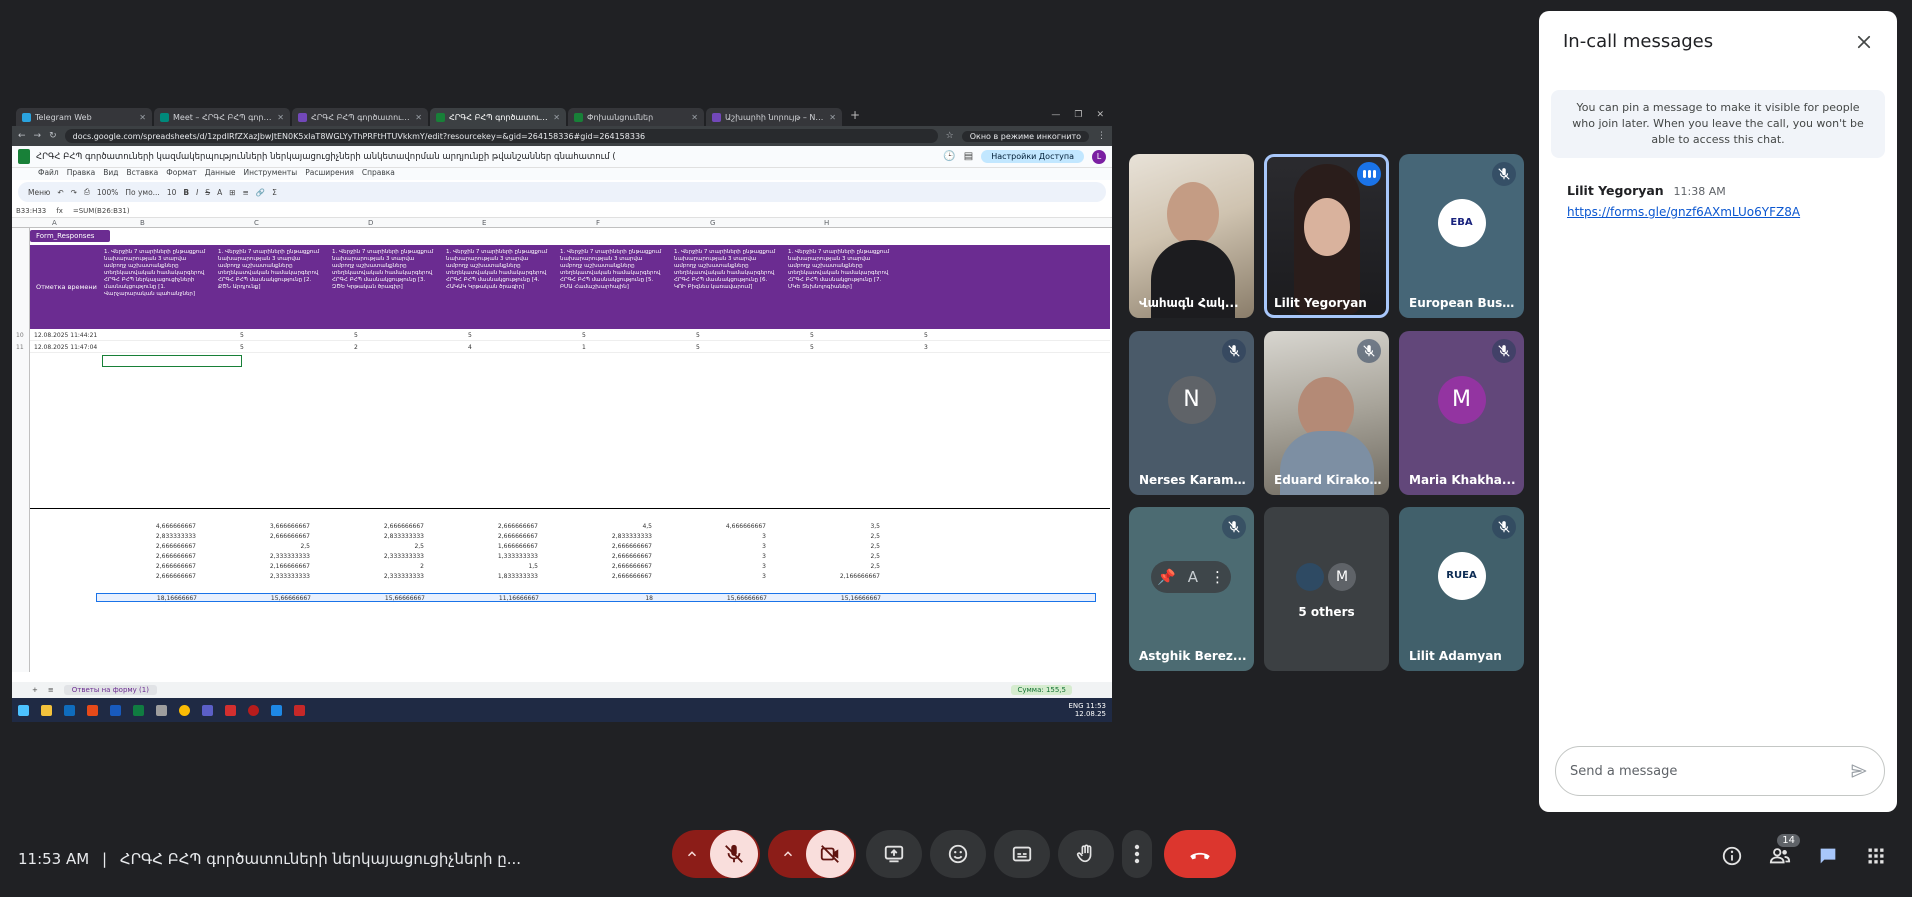 The width and height of the screenshot is (1912, 897). I want to click on redo-icon: ↷, so click(74, 192).